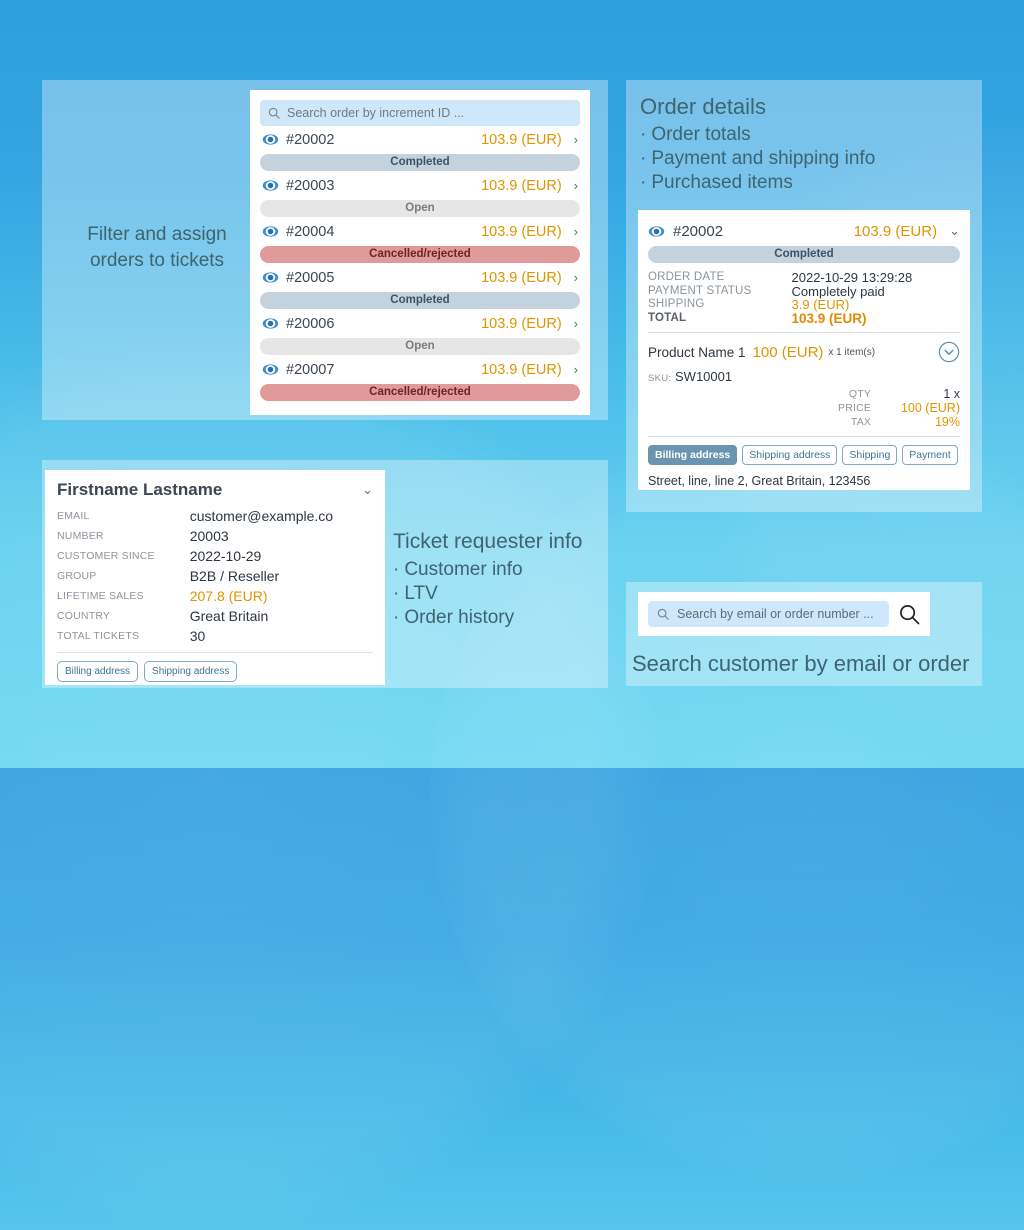 This screenshot has height=1230, width=1024. What do you see at coordinates (804, 408) in the screenshot?
I see `product-detail-rows: QTY 1 x PRICE 100 (EUR) TAX 19%` at bounding box center [804, 408].